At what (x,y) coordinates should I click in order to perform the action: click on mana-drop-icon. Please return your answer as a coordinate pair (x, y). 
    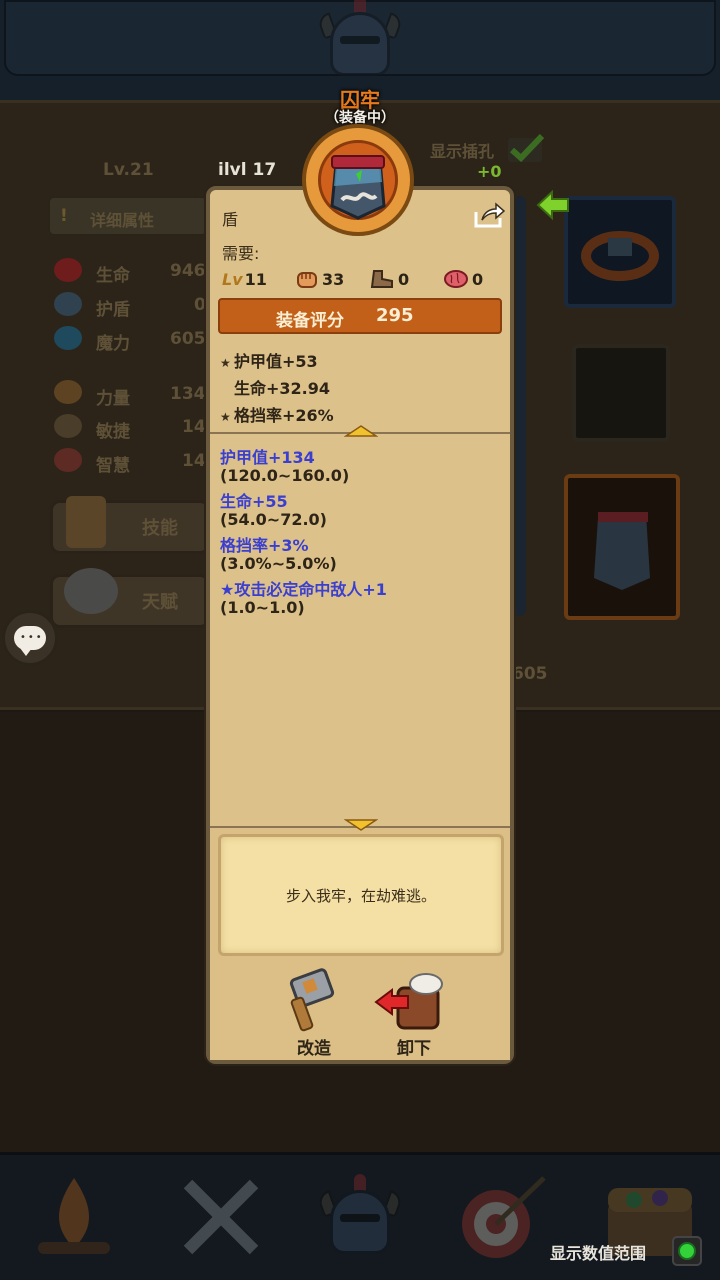
    Looking at the image, I should click on (68, 338).